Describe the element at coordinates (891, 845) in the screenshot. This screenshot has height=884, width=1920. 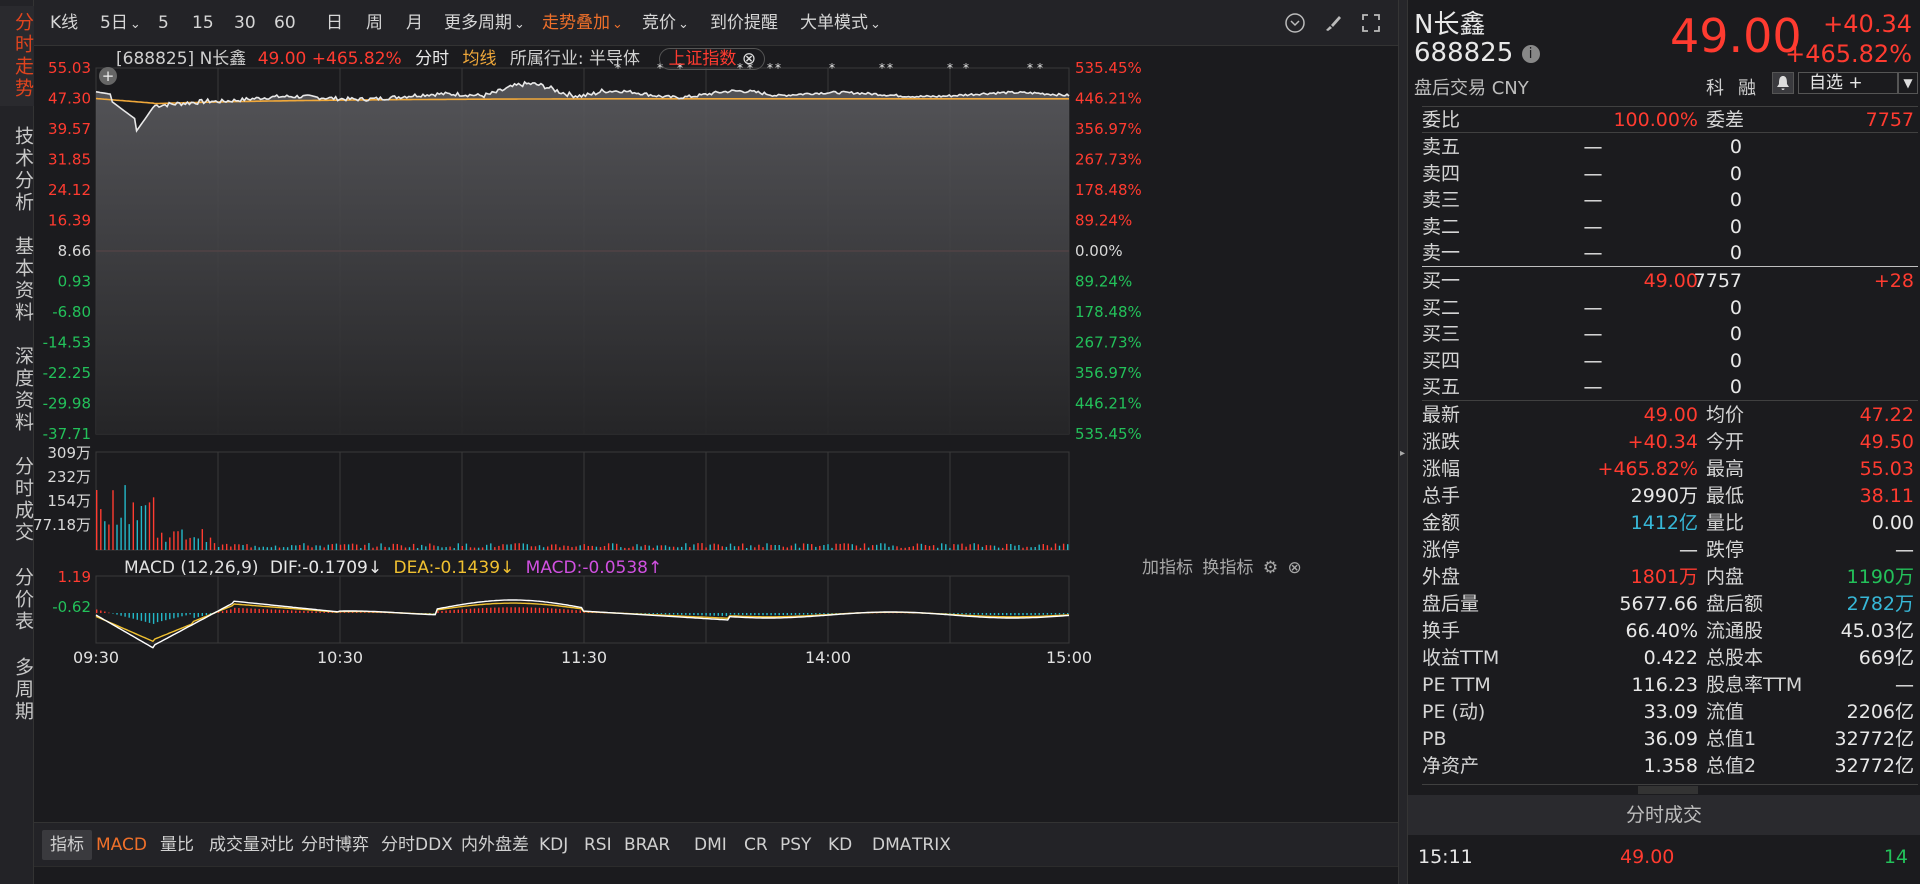
I see `indicator-tab: DMA` at that location.